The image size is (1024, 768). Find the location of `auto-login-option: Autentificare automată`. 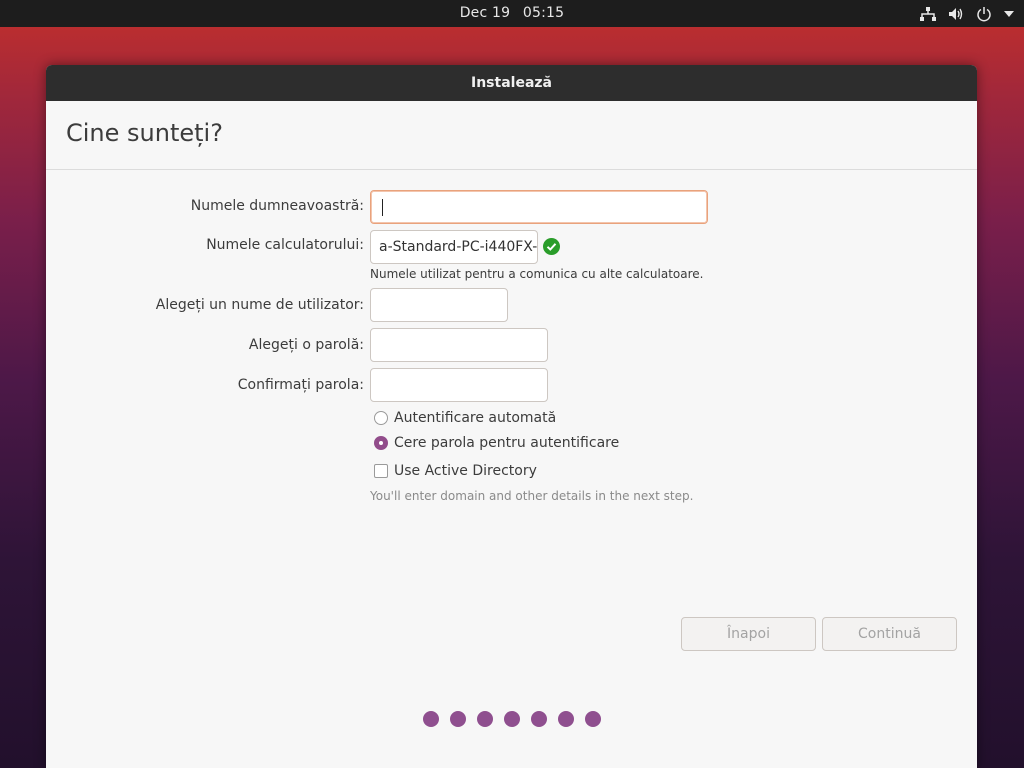

auto-login-option: Autentificare automată is located at coordinates (465, 418).